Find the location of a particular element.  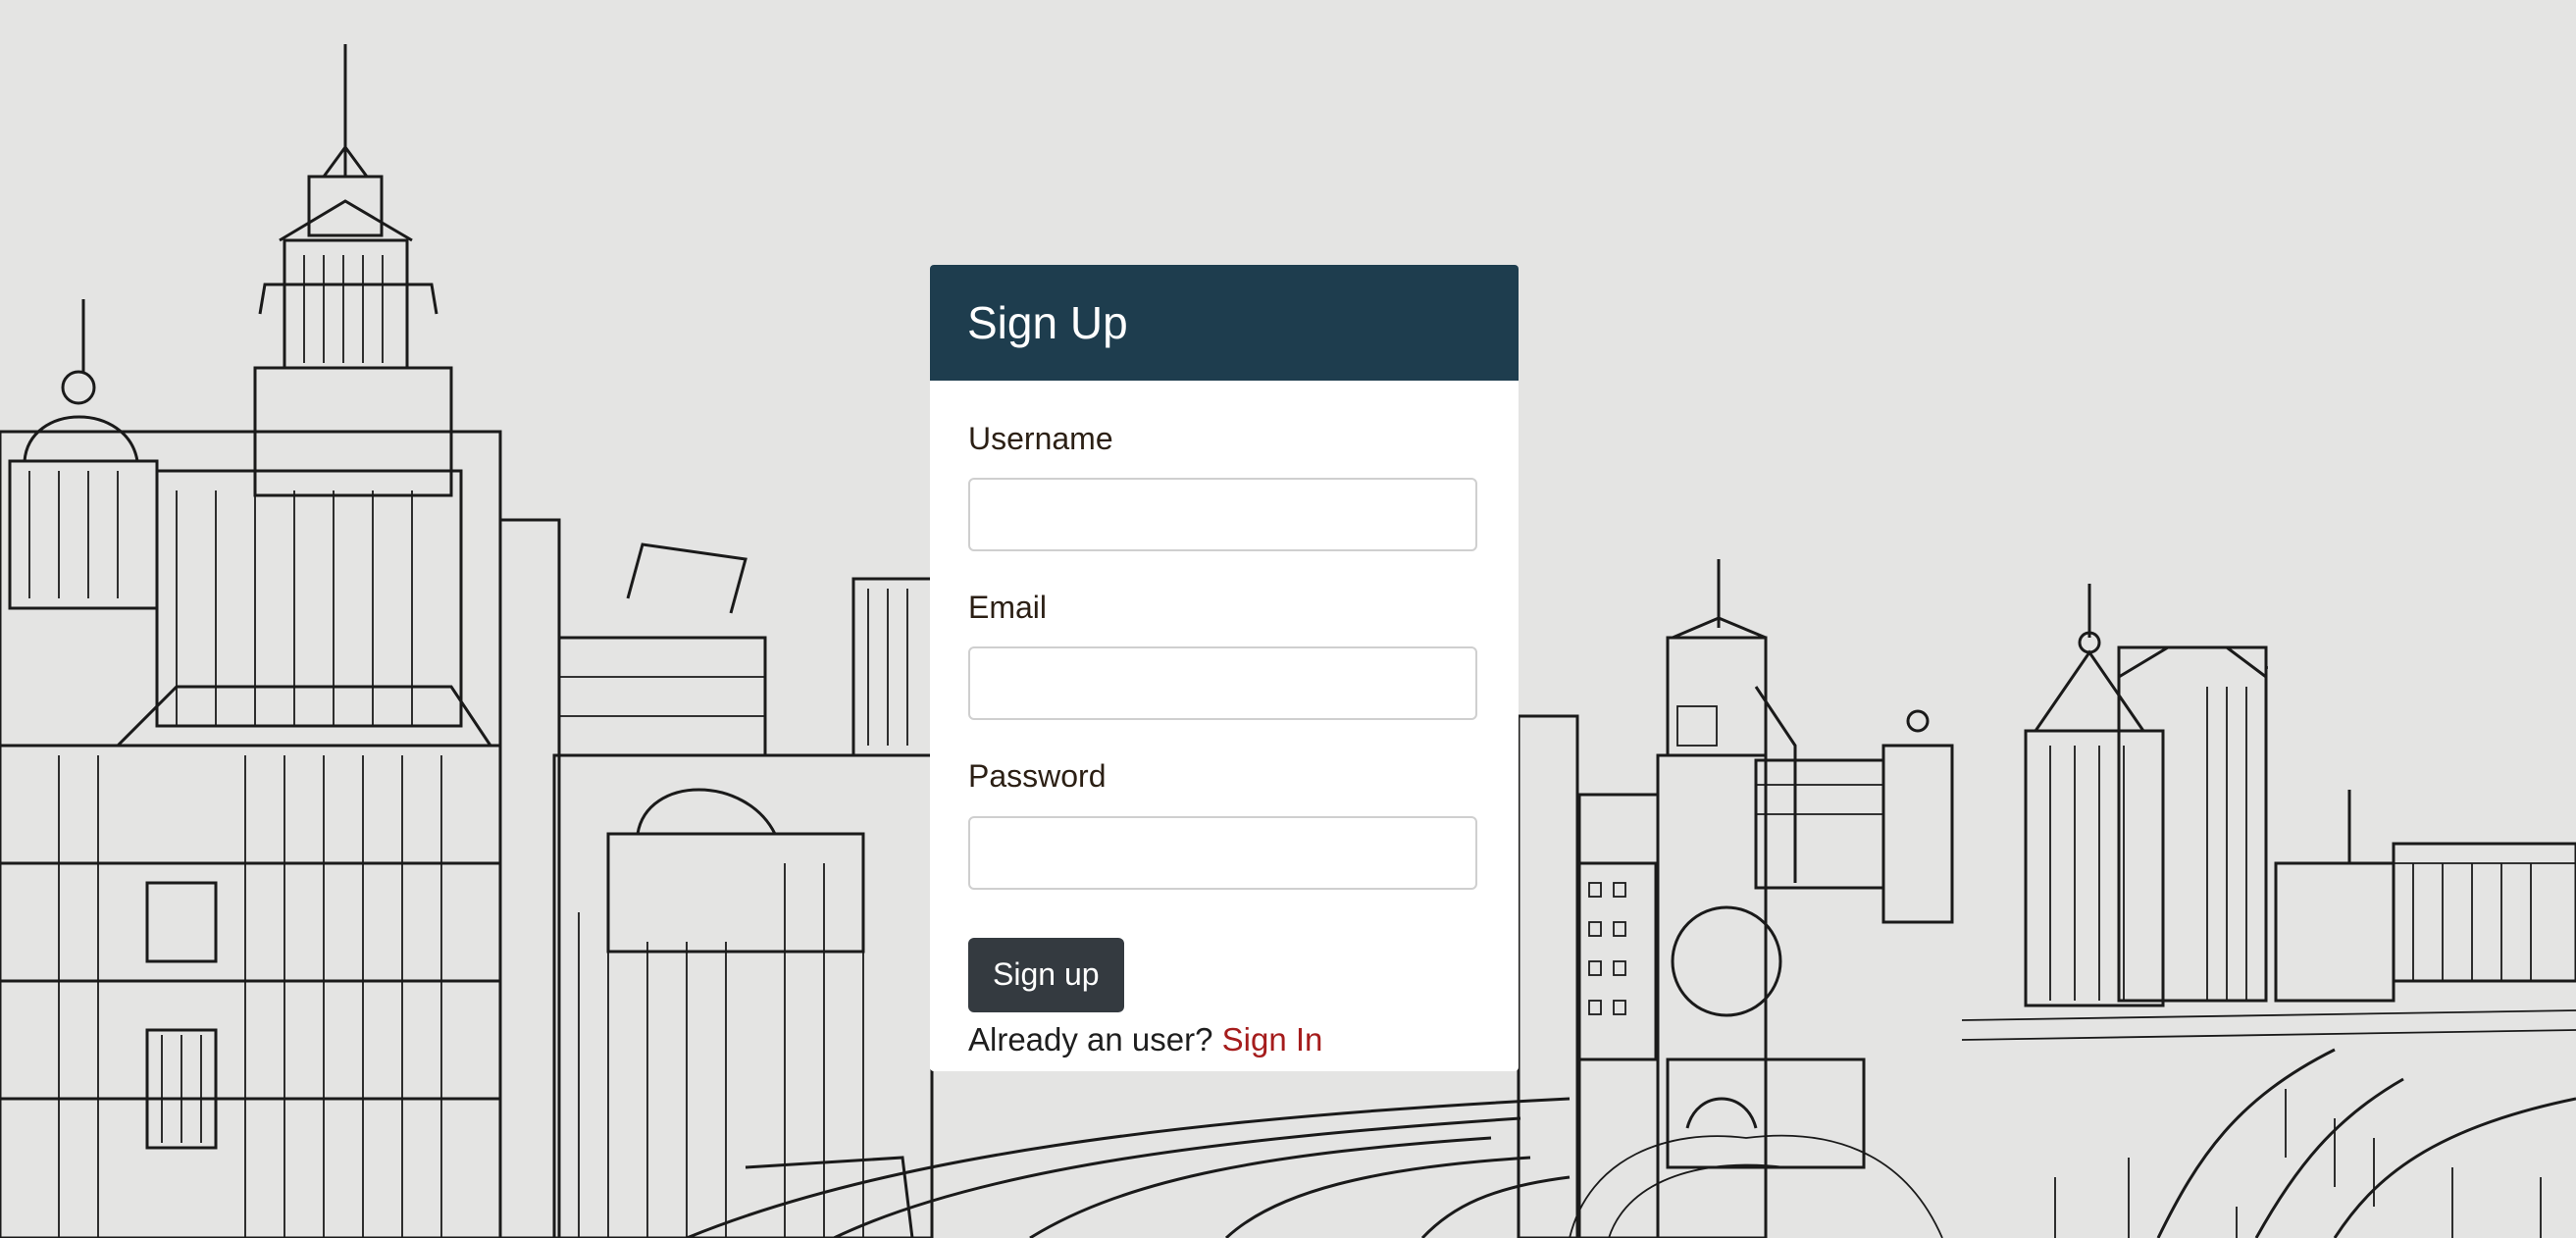

sign-in-prompt-text: Already an user? is located at coordinates (1090, 1038).